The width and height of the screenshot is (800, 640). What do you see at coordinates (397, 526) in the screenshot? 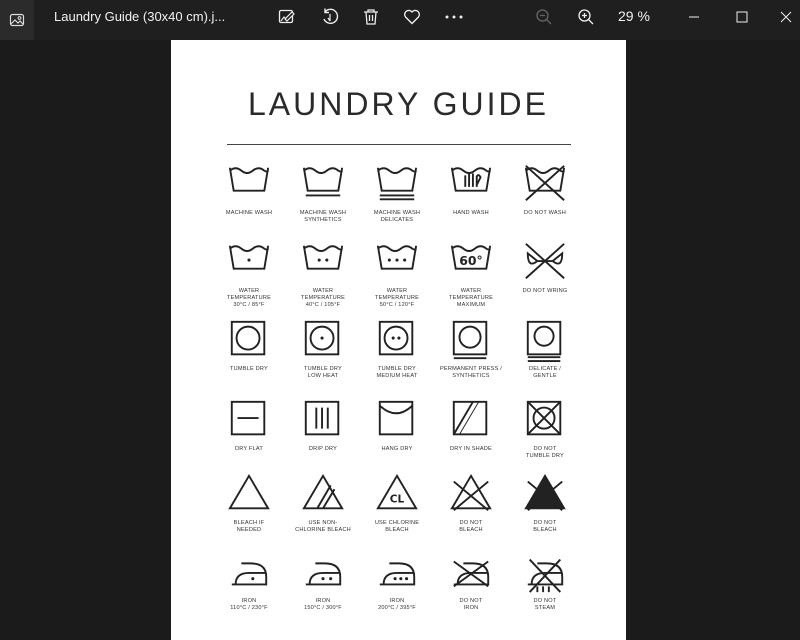
I see `symbol-label: USE CHLORINE BLEACH` at bounding box center [397, 526].